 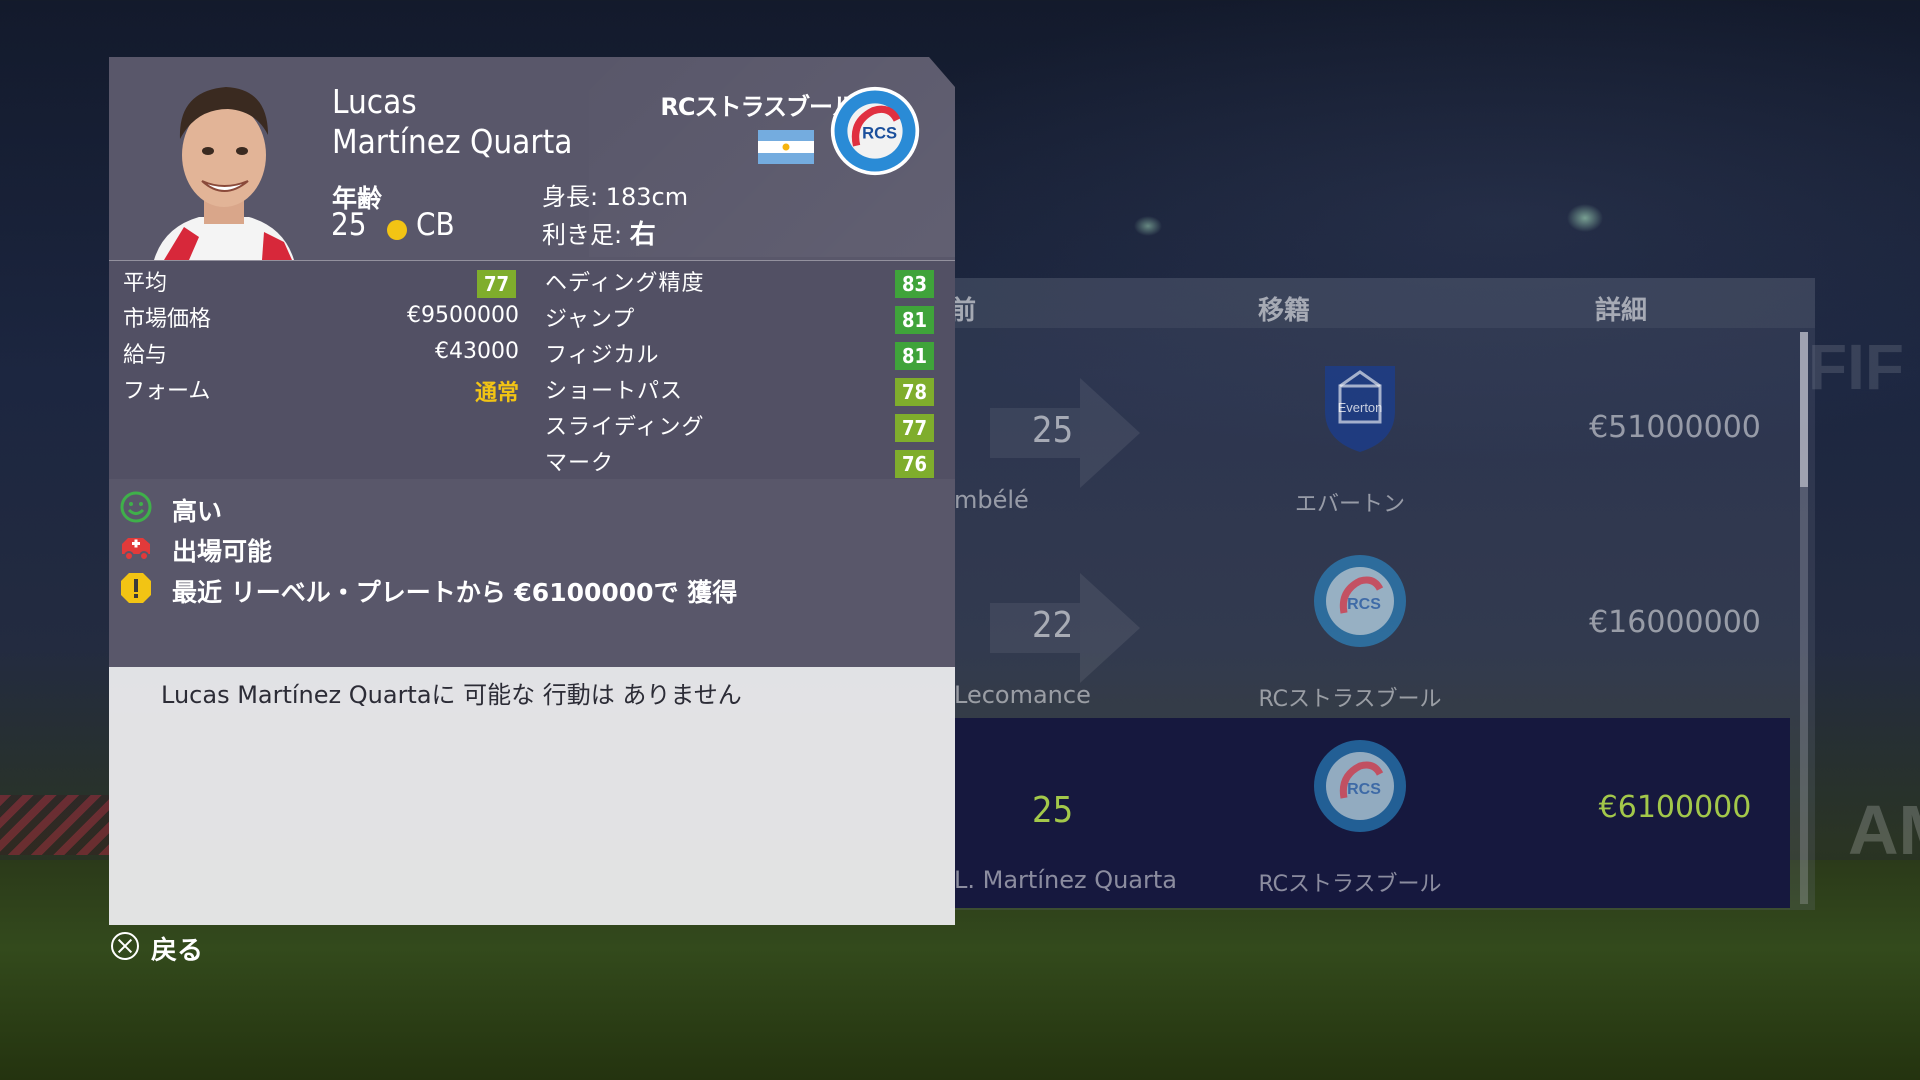 I want to click on stat-badge-physical: 81, so click(x=914, y=356).